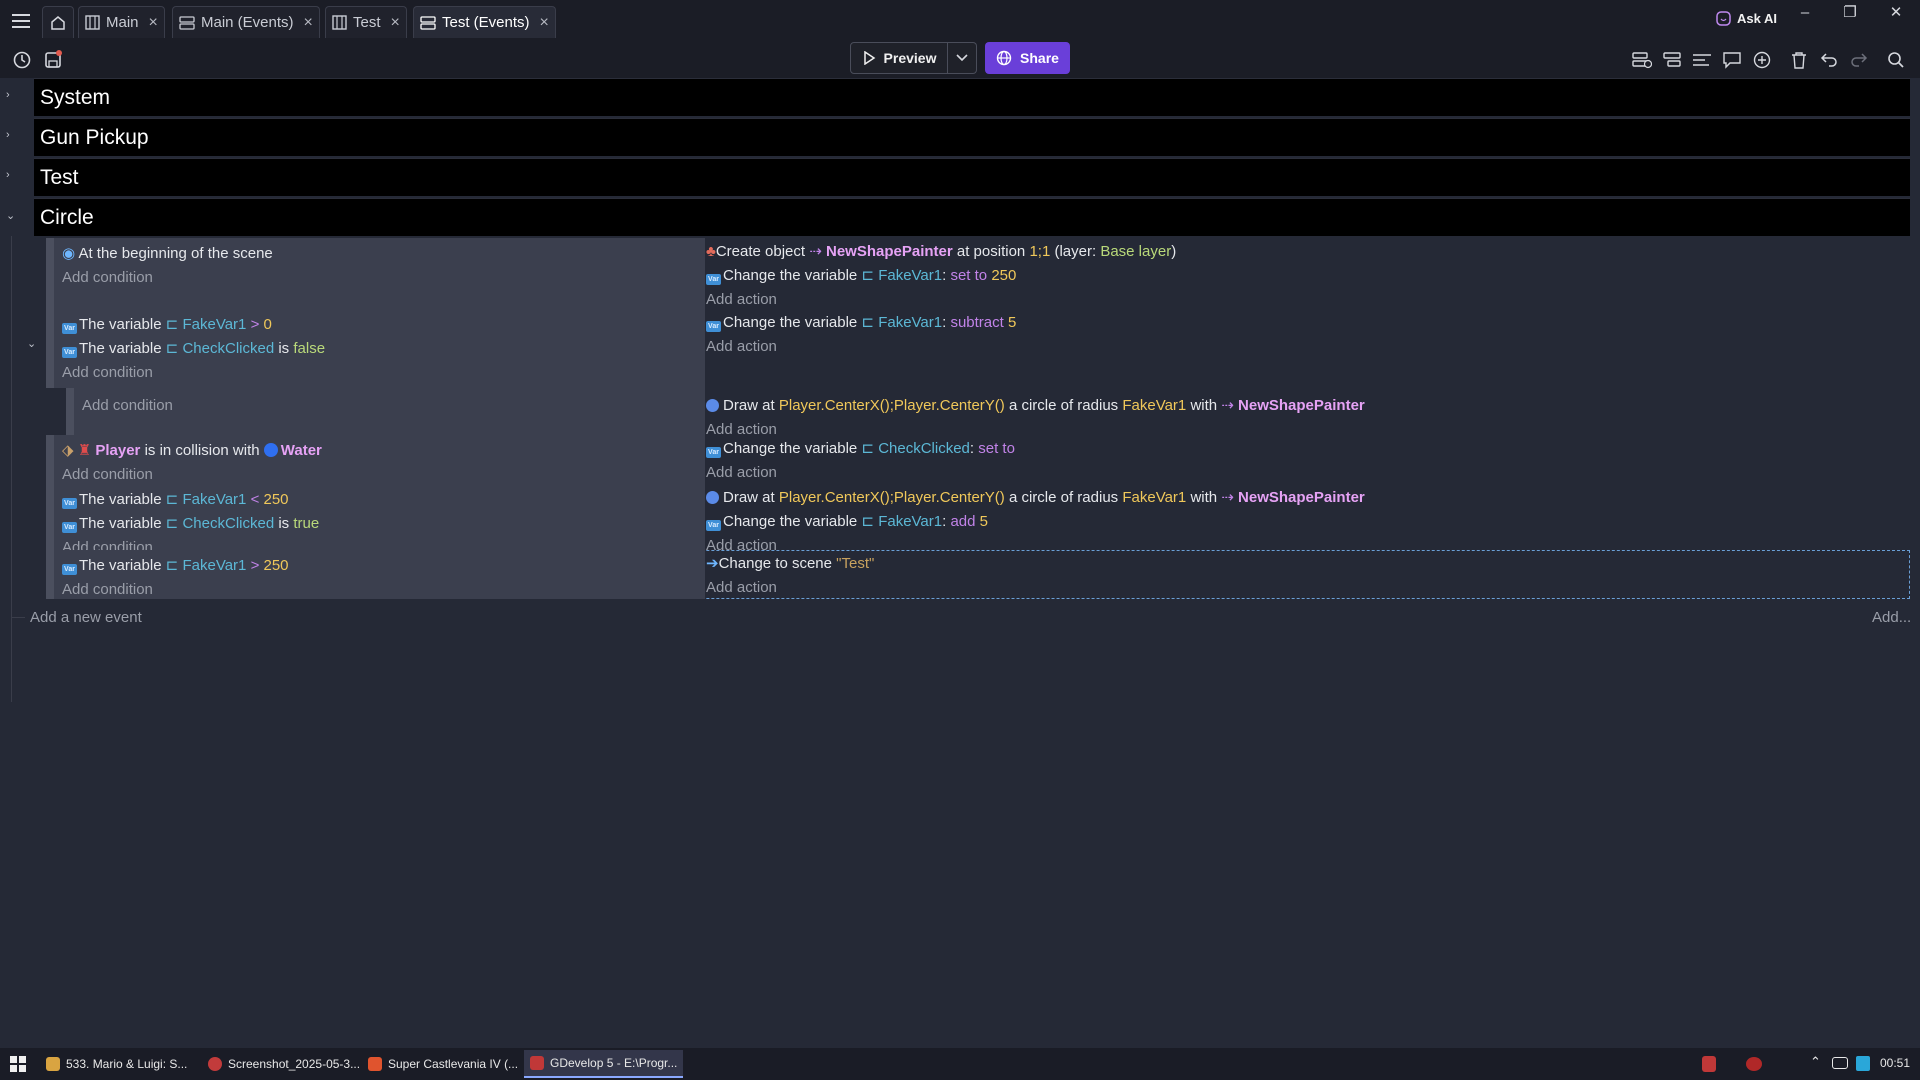  I want to click on condition: ⬗ ♜ Player is in collision with Water, so click(383, 451).